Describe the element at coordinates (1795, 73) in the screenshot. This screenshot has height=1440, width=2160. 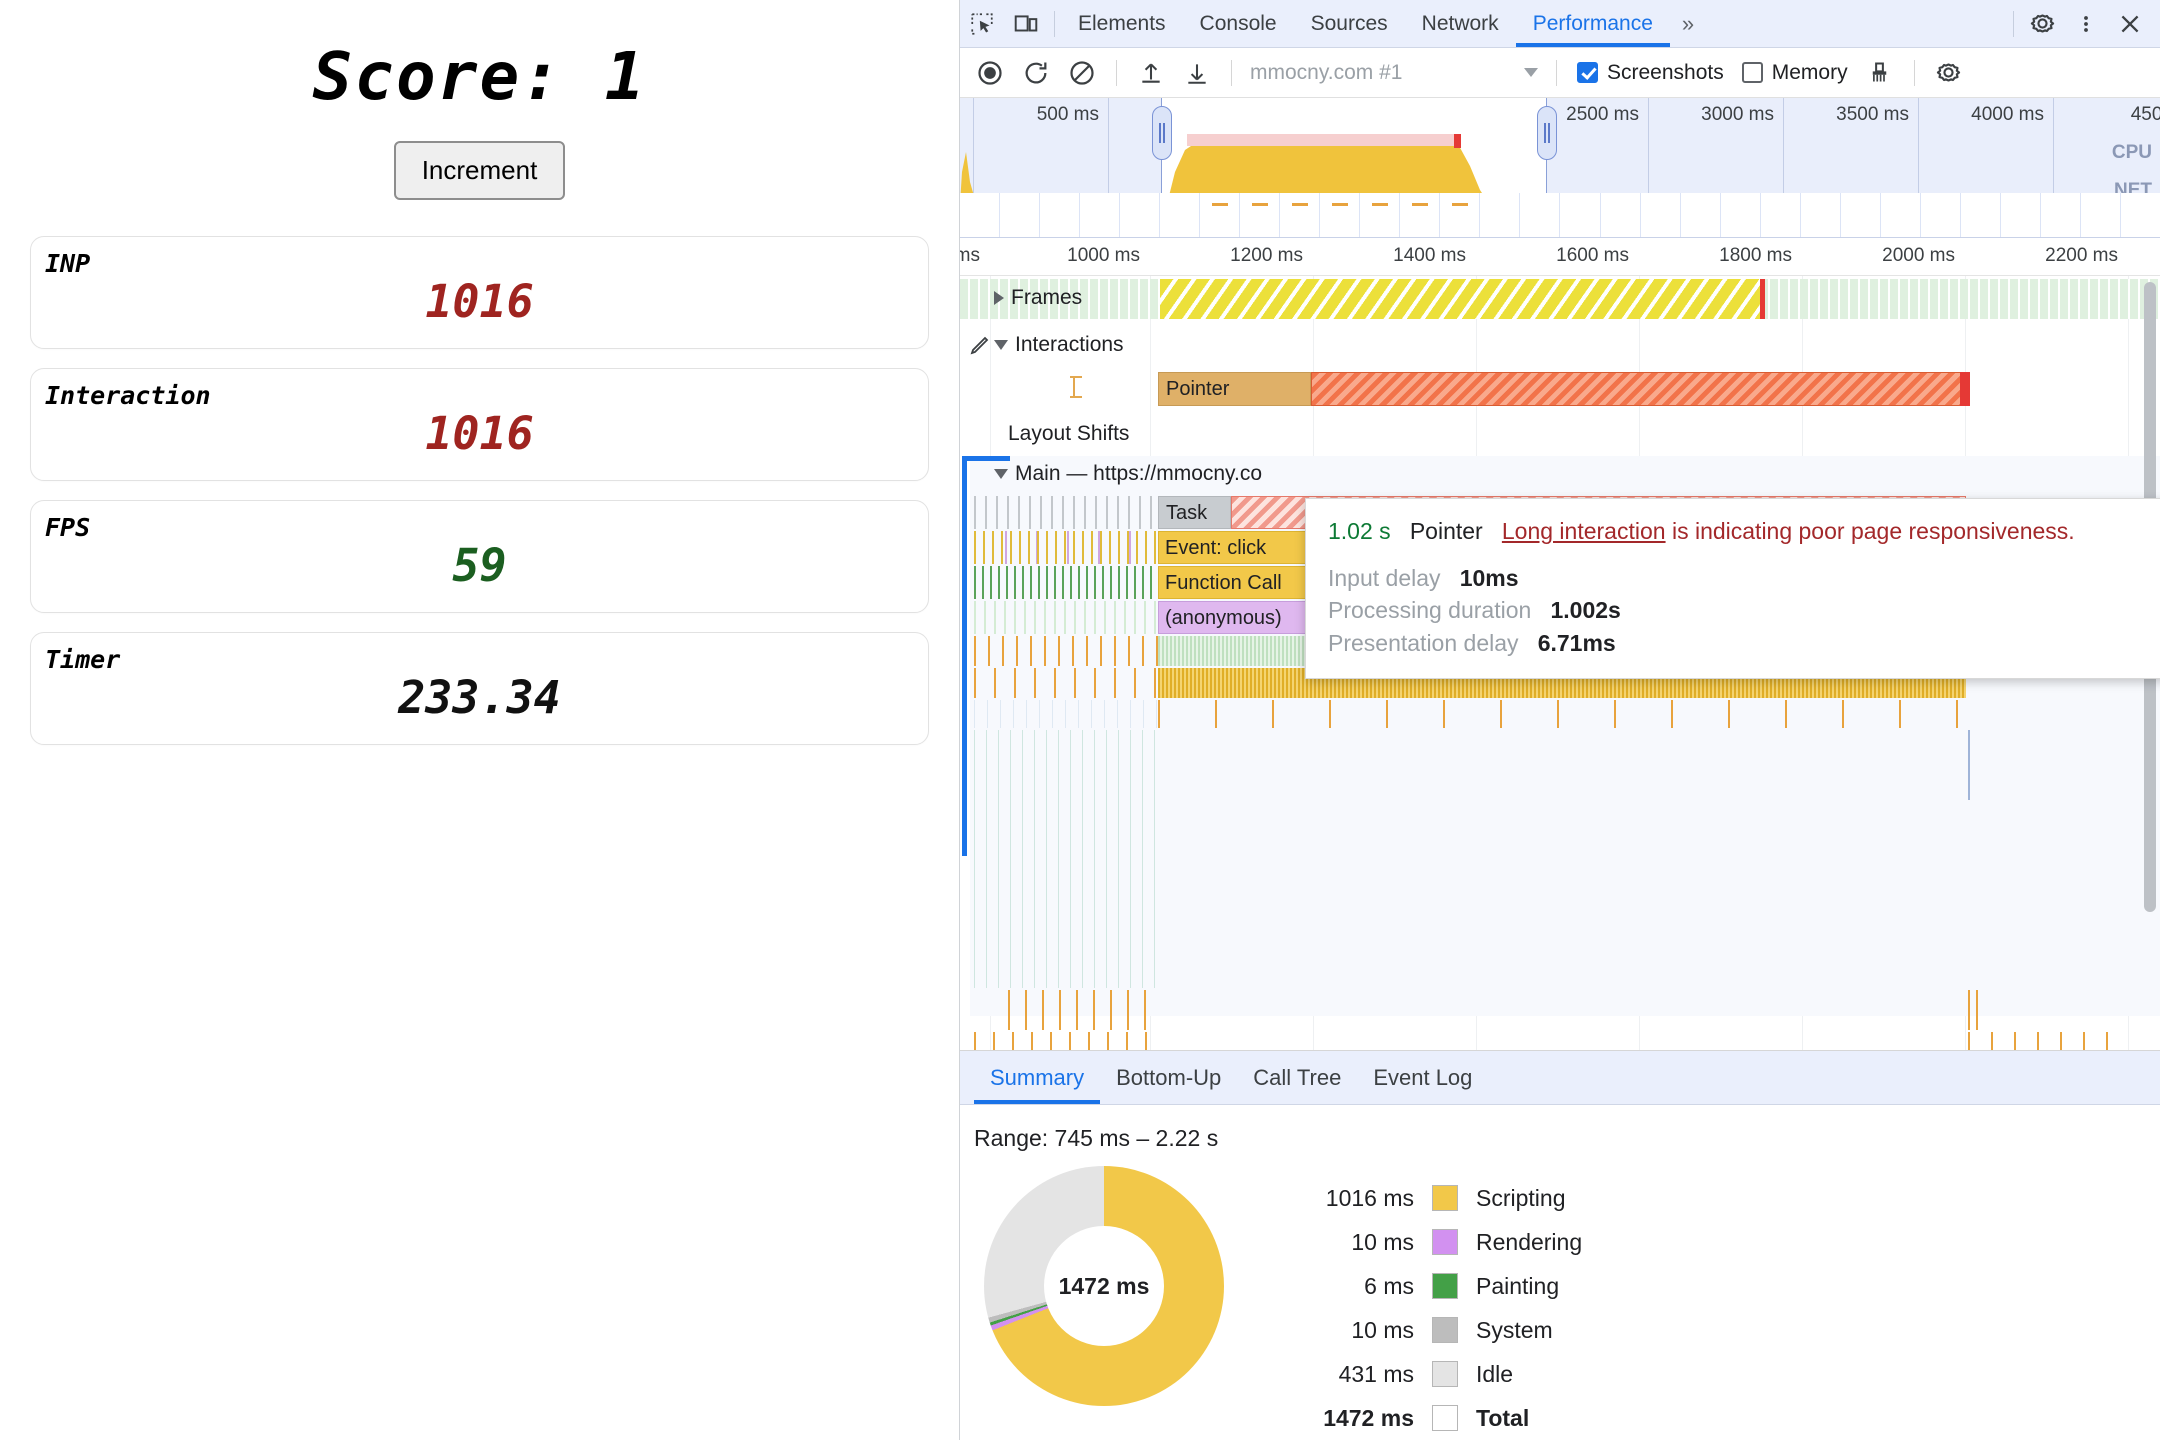
I see `memory-checkbox: Memory` at that location.